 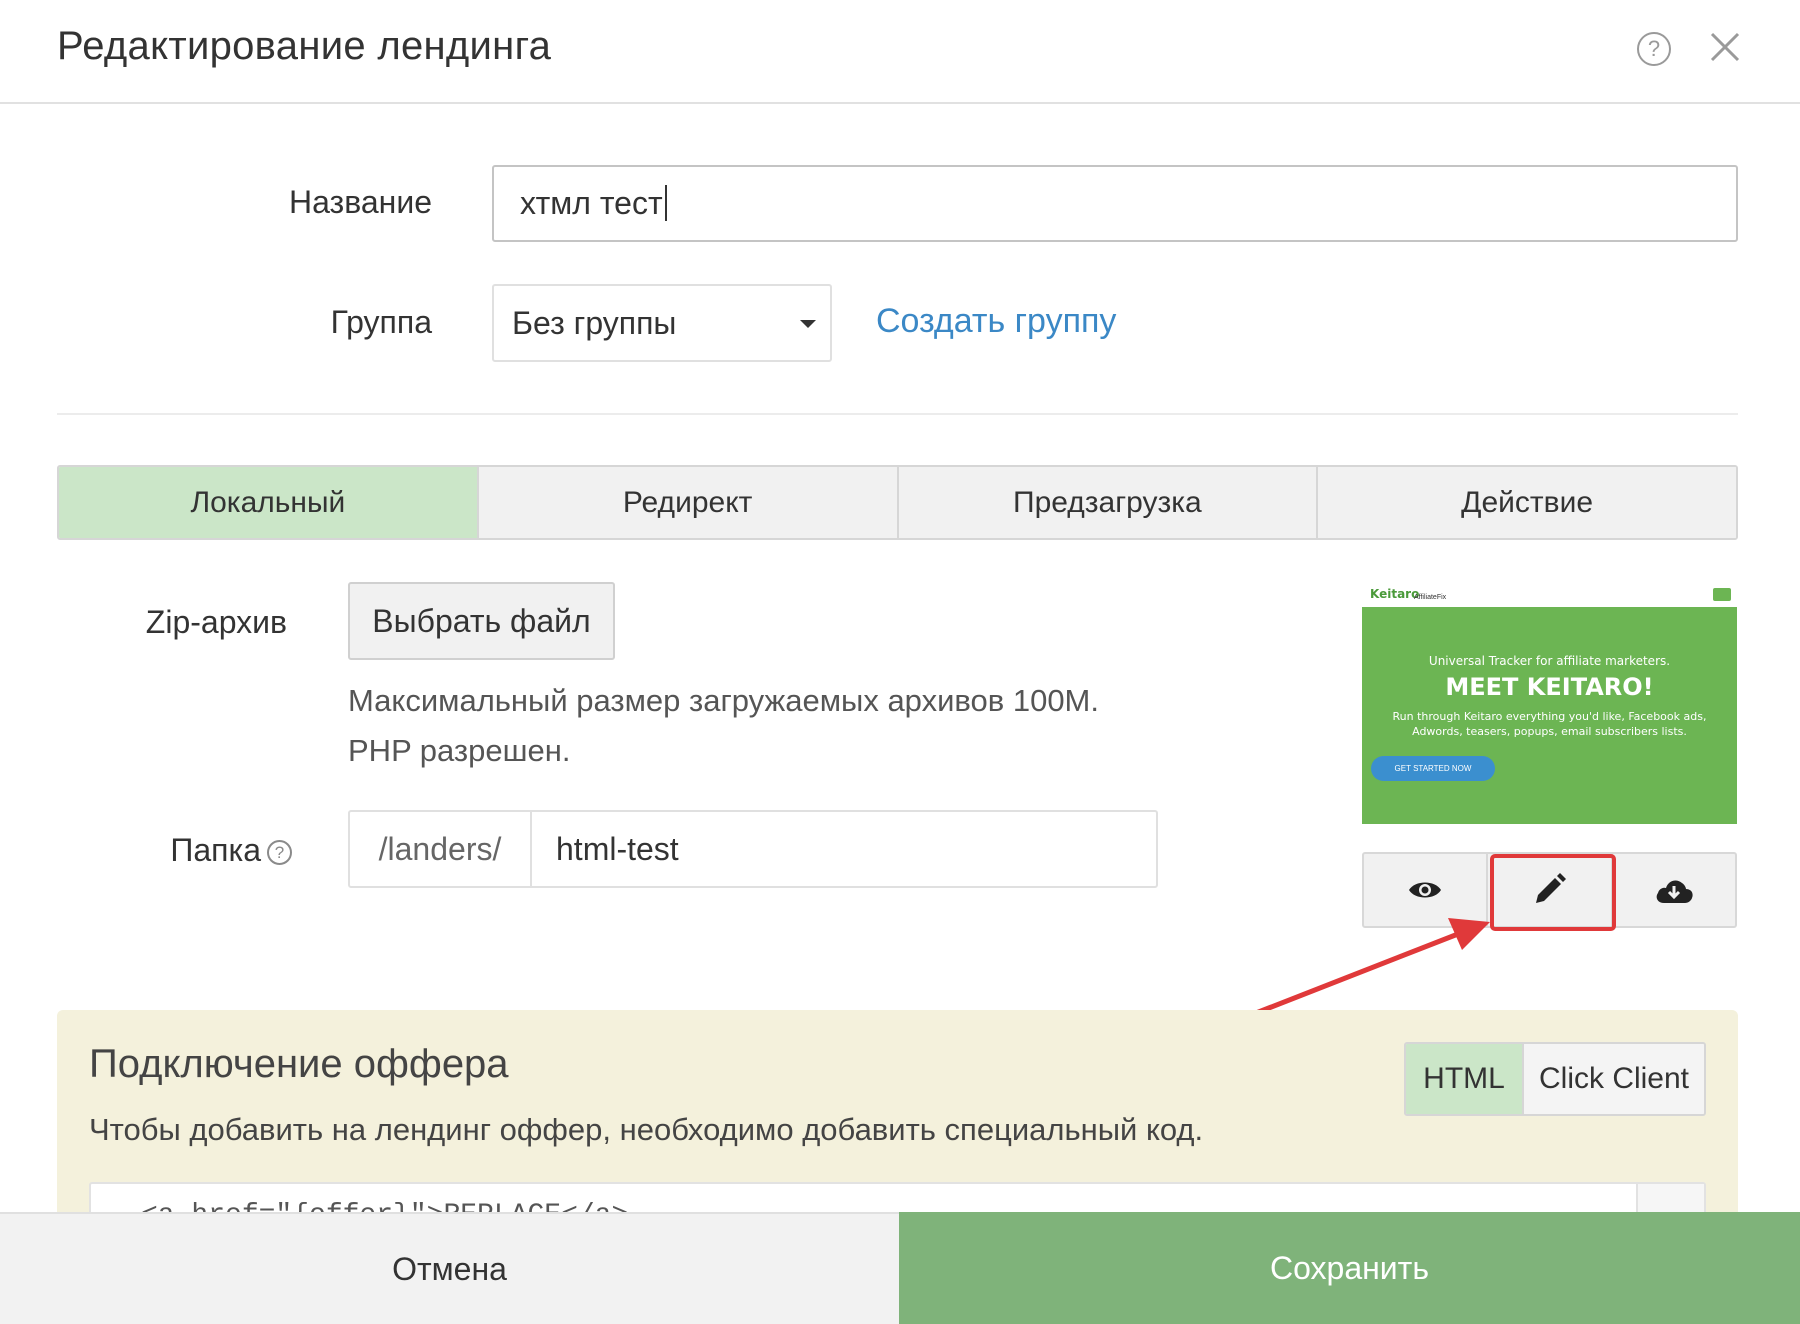 What do you see at coordinates (808, 324) in the screenshot?
I see `caret-down-icon` at bounding box center [808, 324].